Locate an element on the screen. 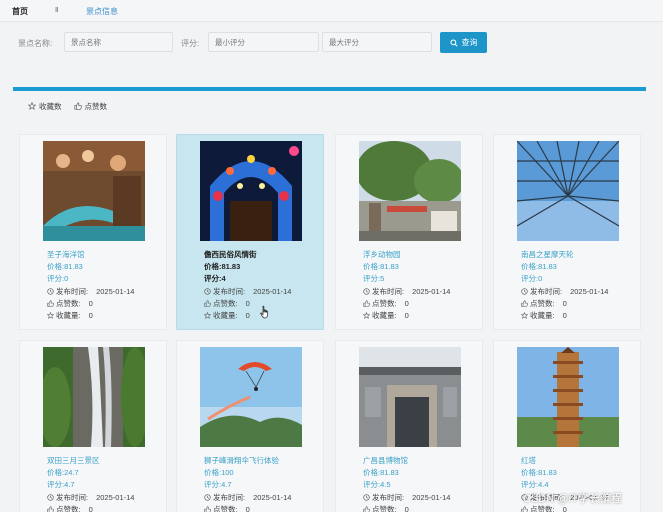 This screenshot has height=512, width=663. score-label: 评分: is located at coordinates (190, 43).